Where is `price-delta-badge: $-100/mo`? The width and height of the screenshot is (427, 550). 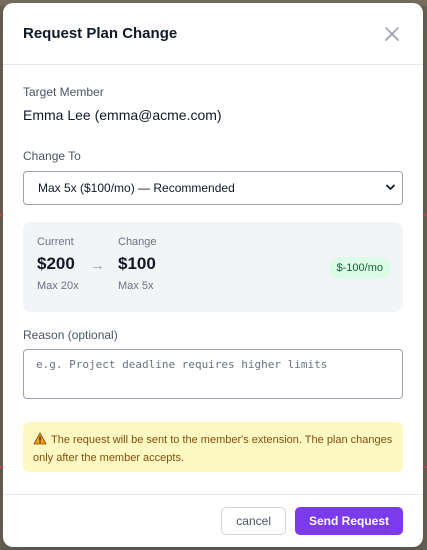
price-delta-badge: $-100/mo is located at coordinates (359, 268).